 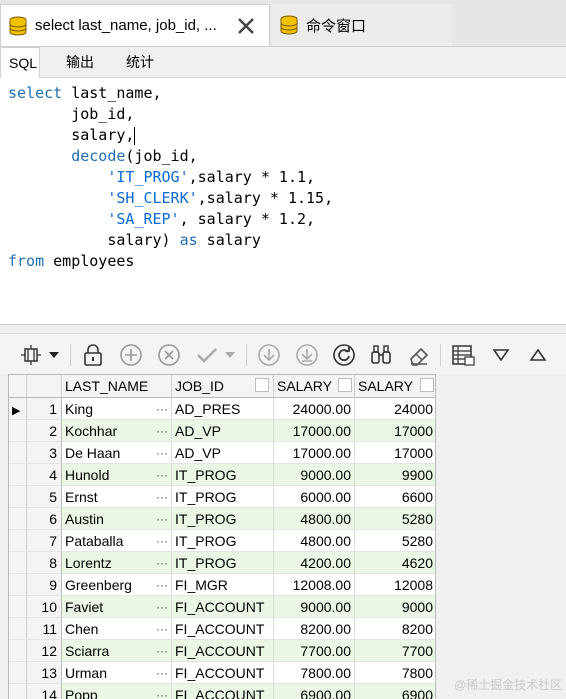 I want to click on table-row: 12 Sciarra ··· FI_ACCOUNT 7700.00 7700, so click(x=222, y=651).